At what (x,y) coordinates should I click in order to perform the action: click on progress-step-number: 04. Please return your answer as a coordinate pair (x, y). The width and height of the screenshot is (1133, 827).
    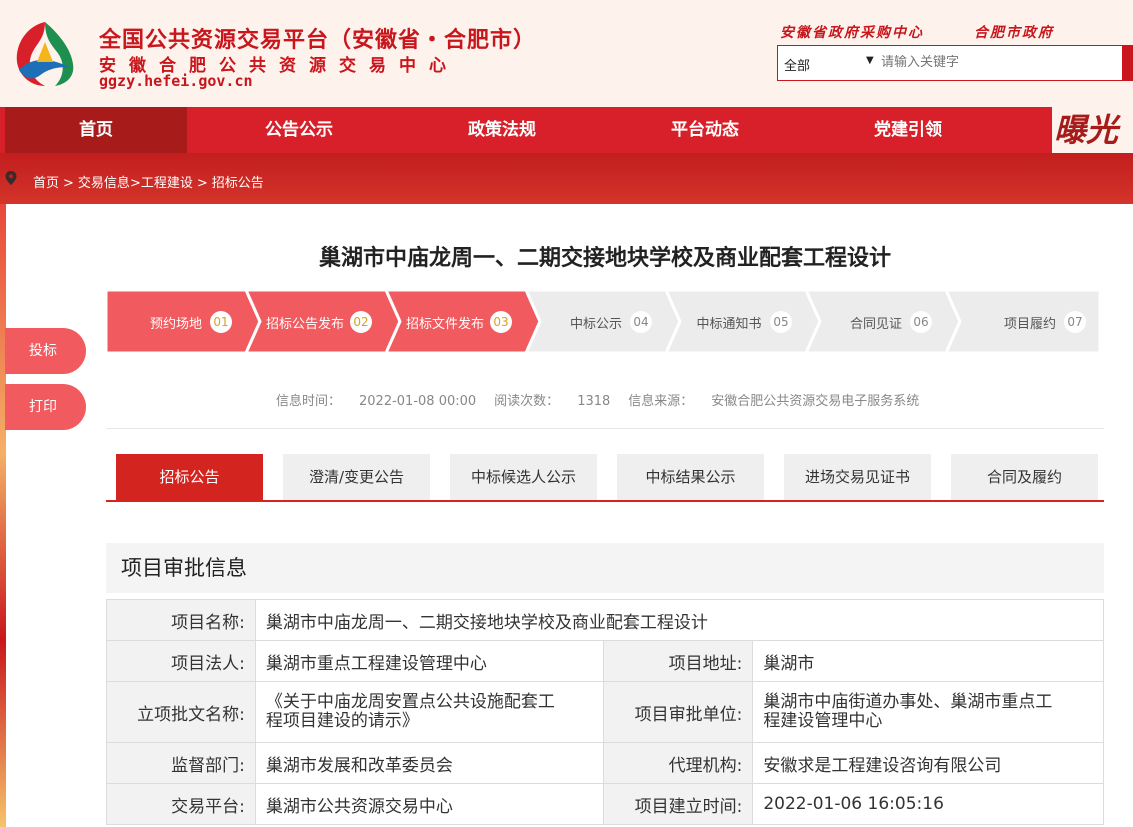
    Looking at the image, I should click on (641, 322).